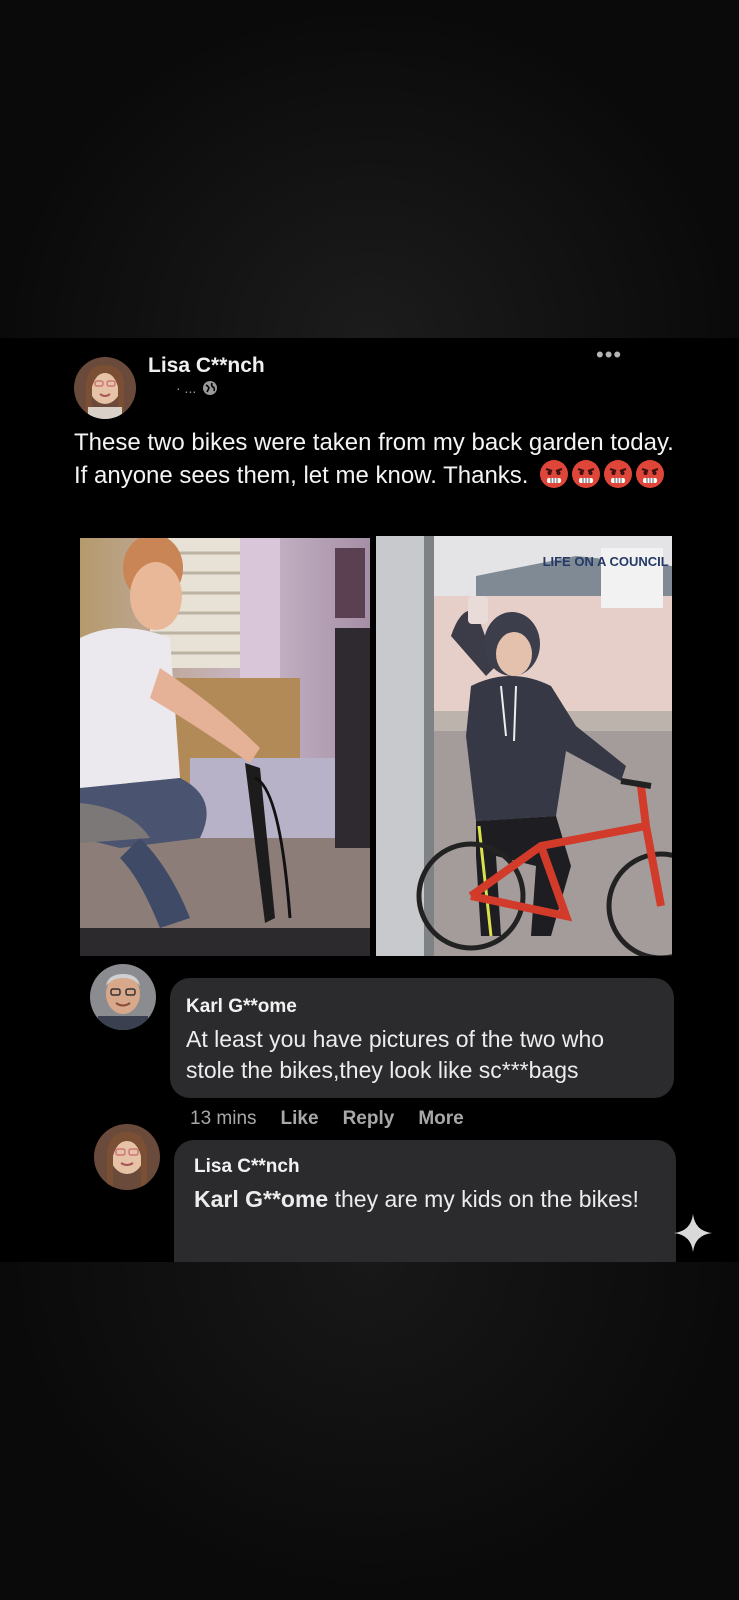 This screenshot has width=739, height=1600. Describe the element at coordinates (225, 747) in the screenshot. I see `post-photo-left` at that location.